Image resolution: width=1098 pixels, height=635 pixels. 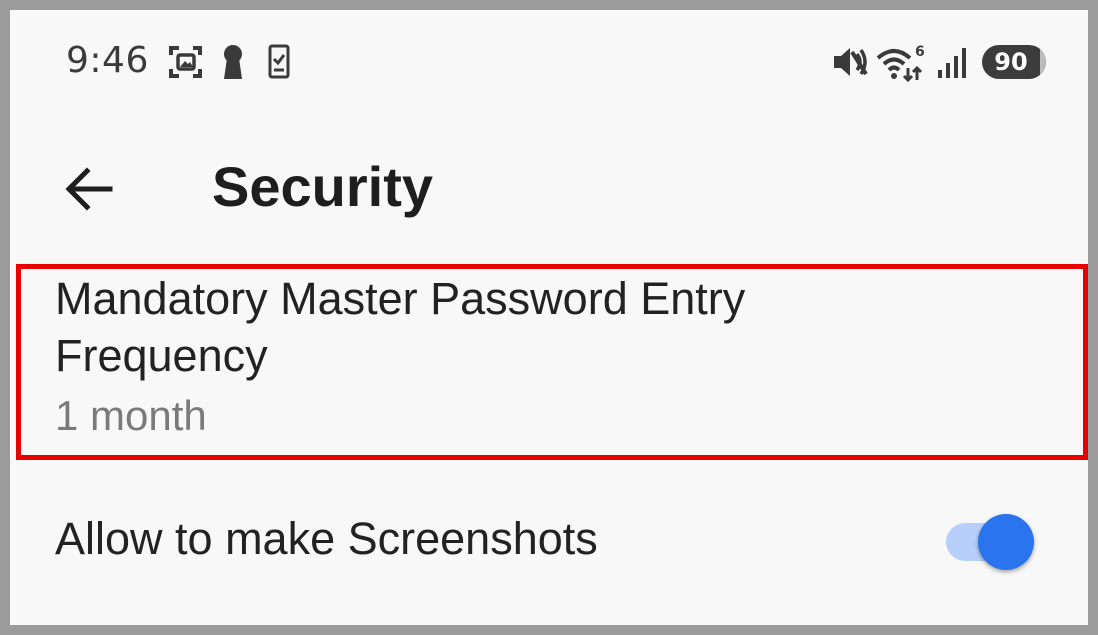 What do you see at coordinates (186, 62) in the screenshot?
I see `screenshot-icon` at bounding box center [186, 62].